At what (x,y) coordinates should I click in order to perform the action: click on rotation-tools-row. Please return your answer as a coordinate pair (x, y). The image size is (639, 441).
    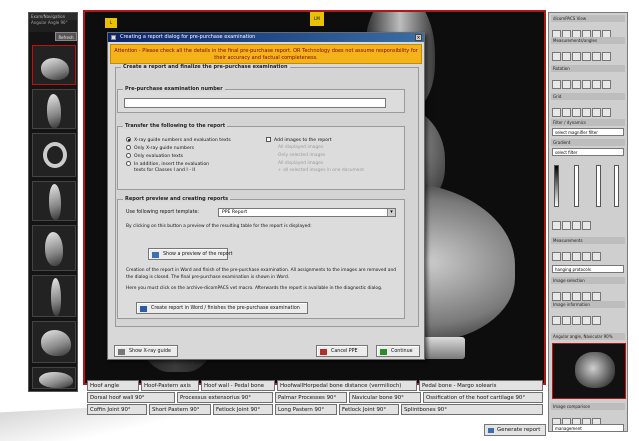
    Looking at the image, I should click on (589, 81).